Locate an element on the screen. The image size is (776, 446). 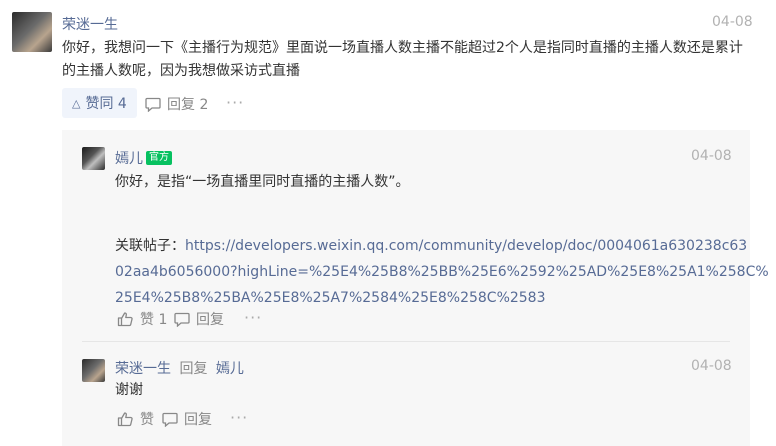
comment-text-line-2: 的主播人数呢，因为我想做采访式直播 is located at coordinates (181, 71).